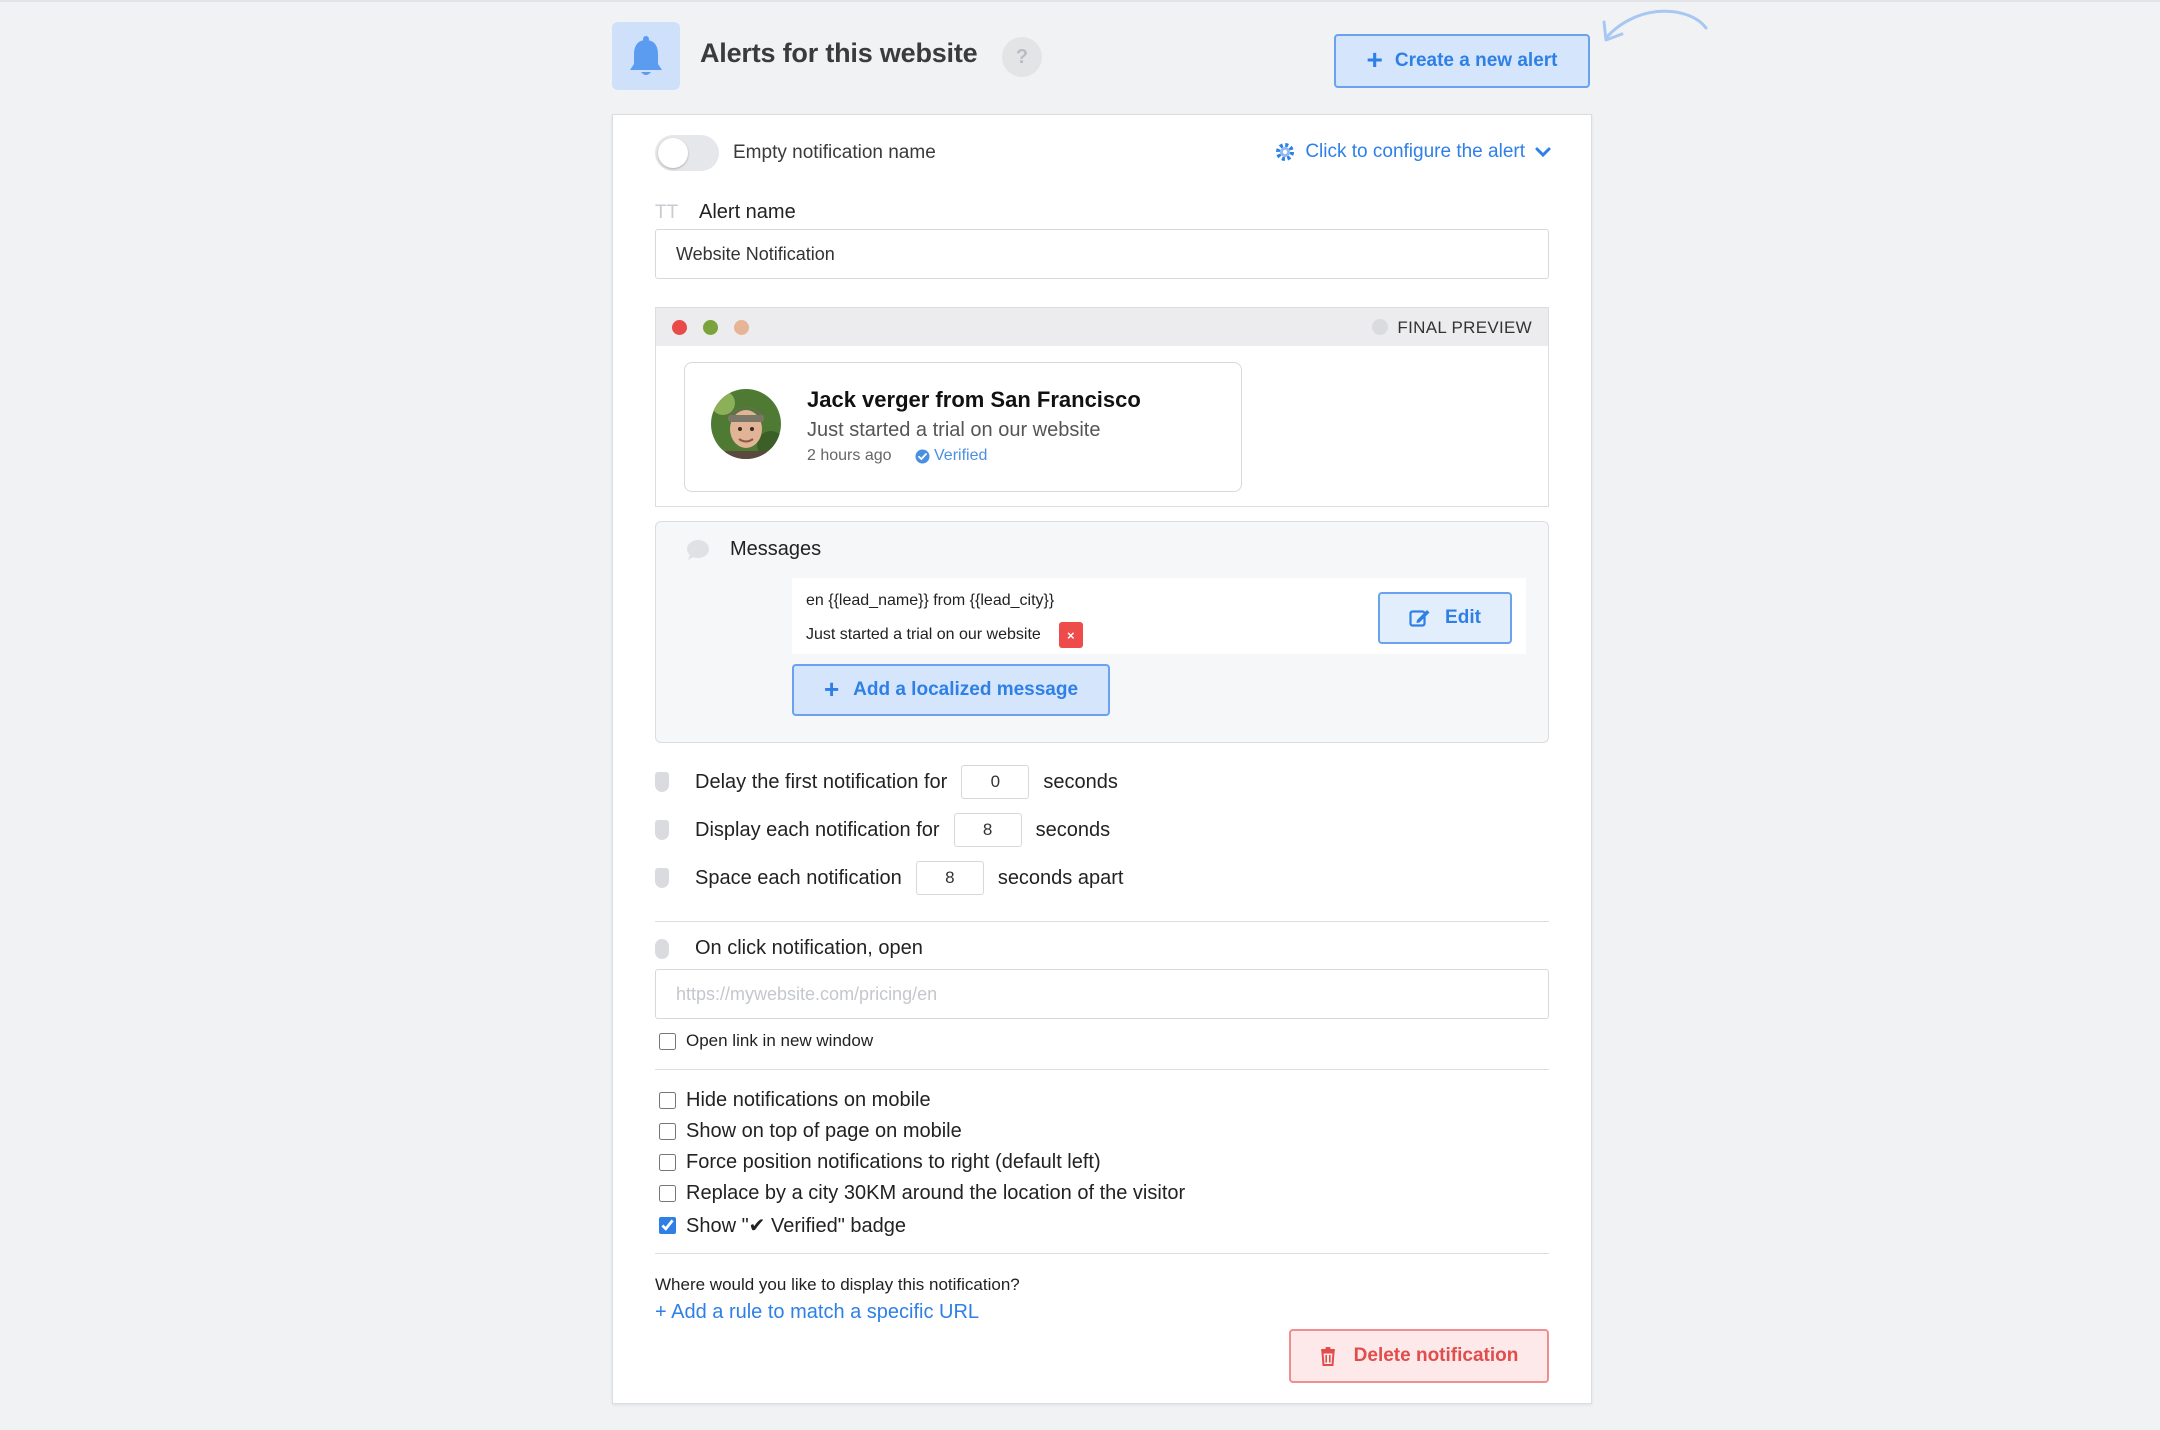 The width and height of the screenshot is (2160, 1430). Describe the element at coordinates (1102, 994) in the screenshot. I see `onclick-url-input` at that location.